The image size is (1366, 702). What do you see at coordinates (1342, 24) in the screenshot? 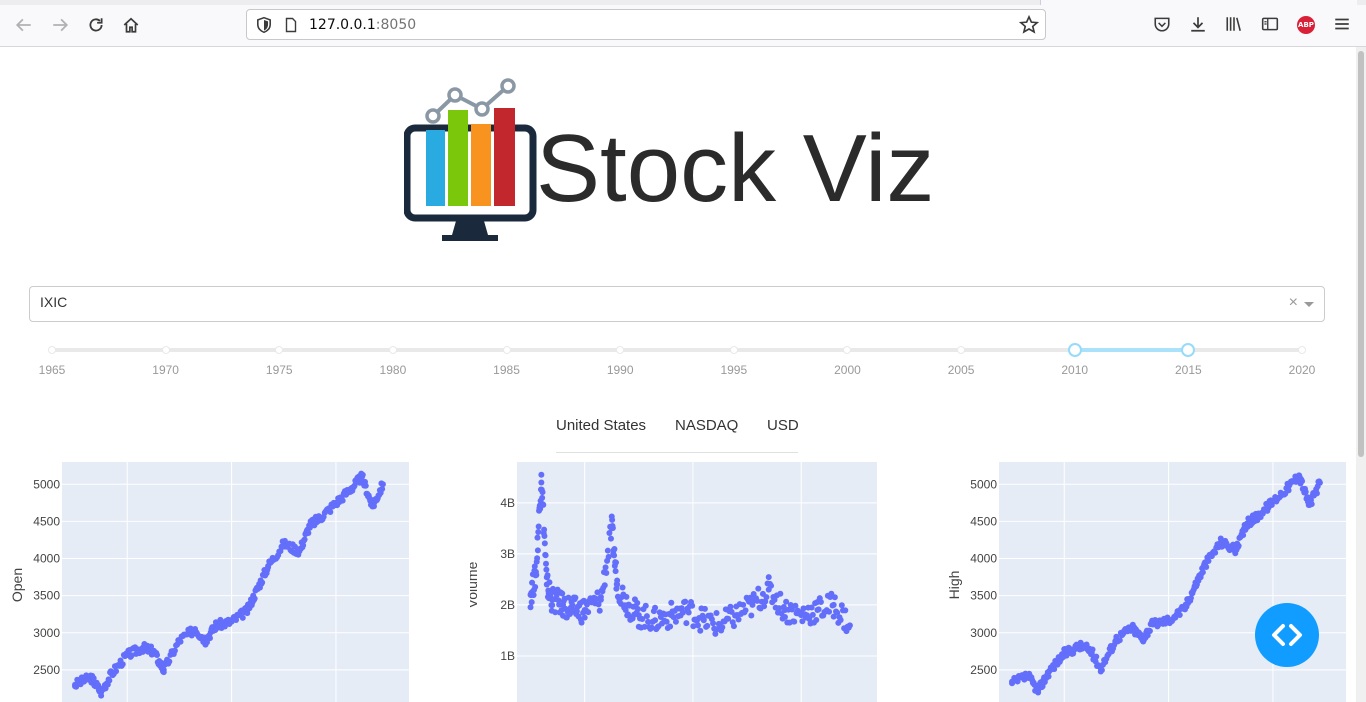
I see `menu-button` at bounding box center [1342, 24].